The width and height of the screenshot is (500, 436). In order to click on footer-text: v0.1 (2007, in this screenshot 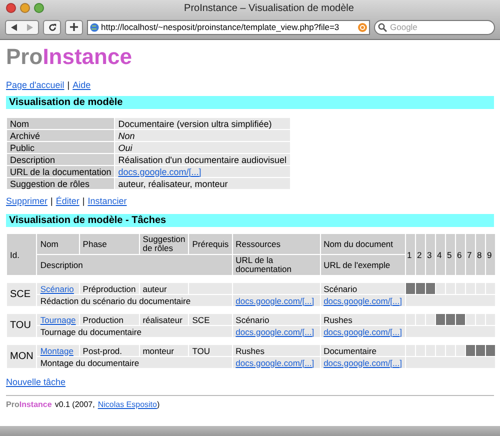, I will do `click(74, 405)`.